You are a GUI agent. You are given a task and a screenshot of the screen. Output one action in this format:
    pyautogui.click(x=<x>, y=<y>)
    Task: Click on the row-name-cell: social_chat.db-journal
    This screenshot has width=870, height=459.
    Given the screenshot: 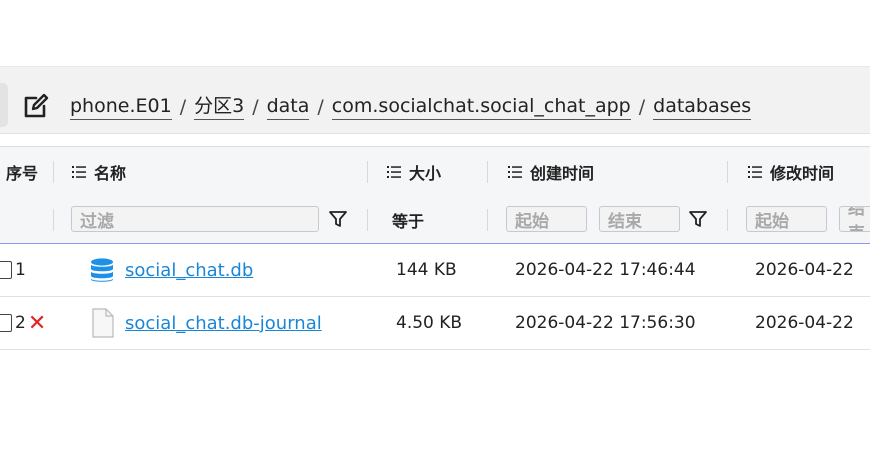 What is the action you would take?
    pyautogui.click(x=206, y=323)
    